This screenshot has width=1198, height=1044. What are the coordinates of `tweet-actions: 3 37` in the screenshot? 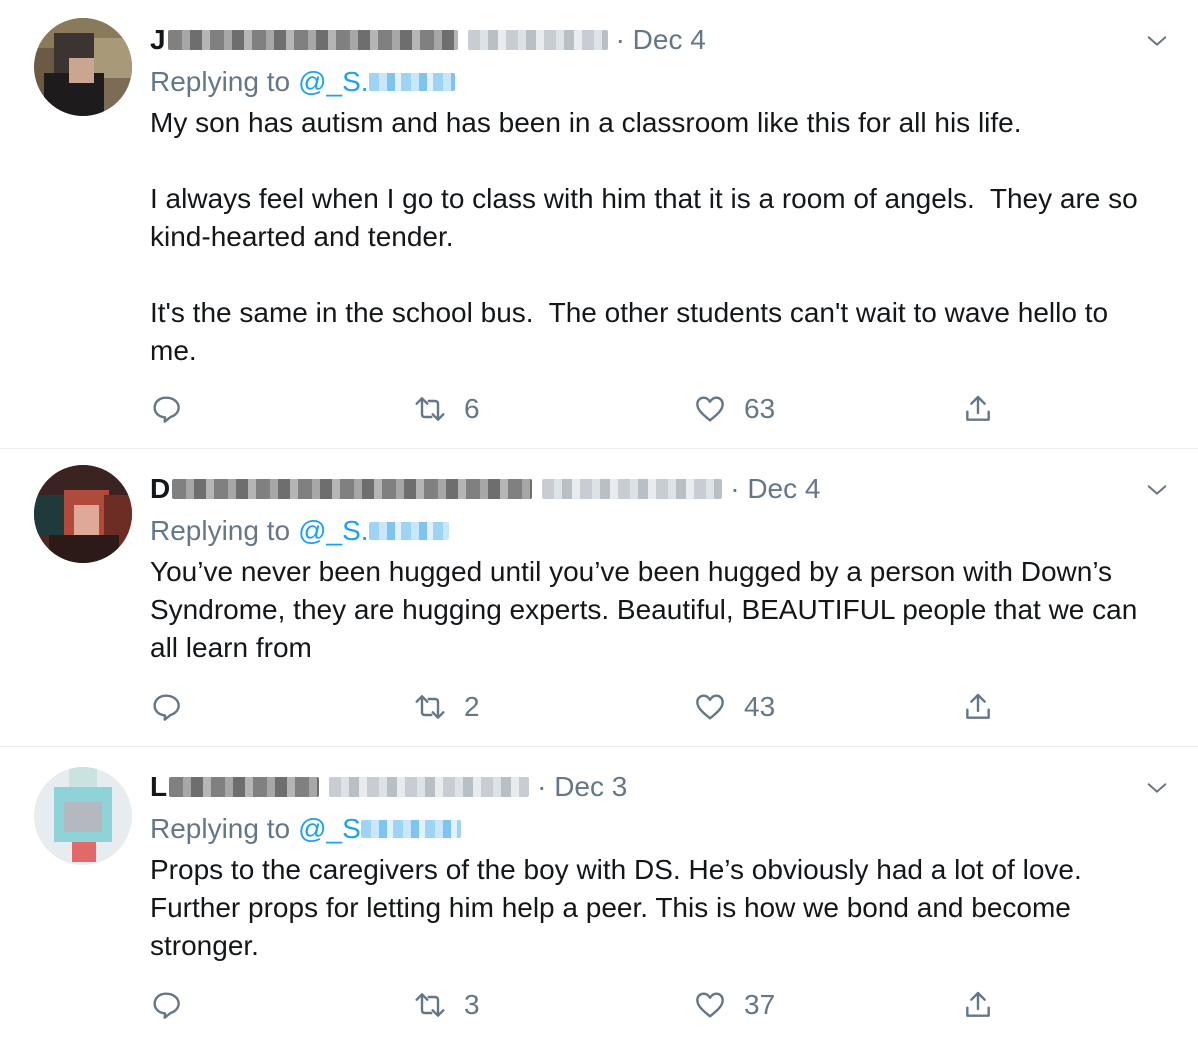 It's located at (590, 1005).